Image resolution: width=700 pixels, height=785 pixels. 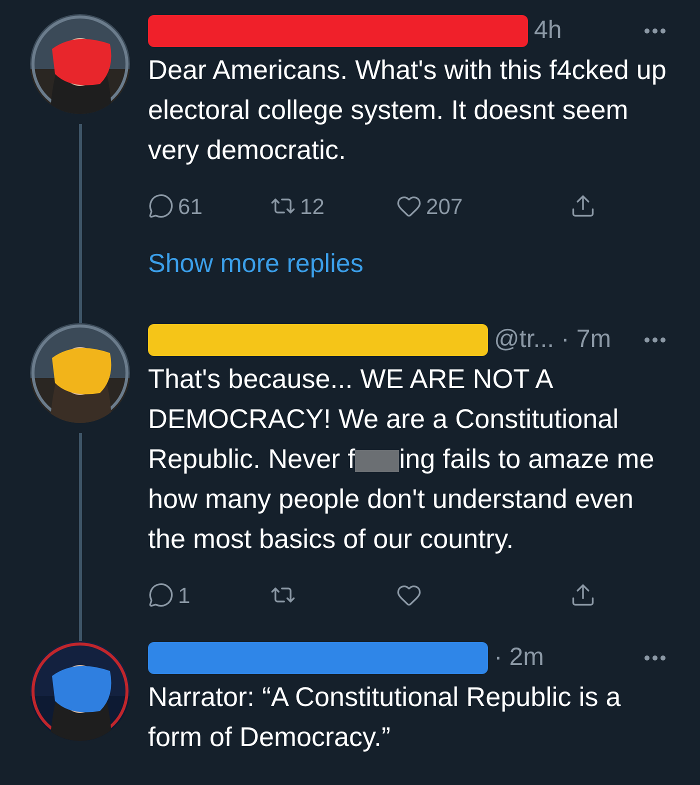 I want to click on tweet-meta: @tr... · 7m, so click(x=553, y=340).